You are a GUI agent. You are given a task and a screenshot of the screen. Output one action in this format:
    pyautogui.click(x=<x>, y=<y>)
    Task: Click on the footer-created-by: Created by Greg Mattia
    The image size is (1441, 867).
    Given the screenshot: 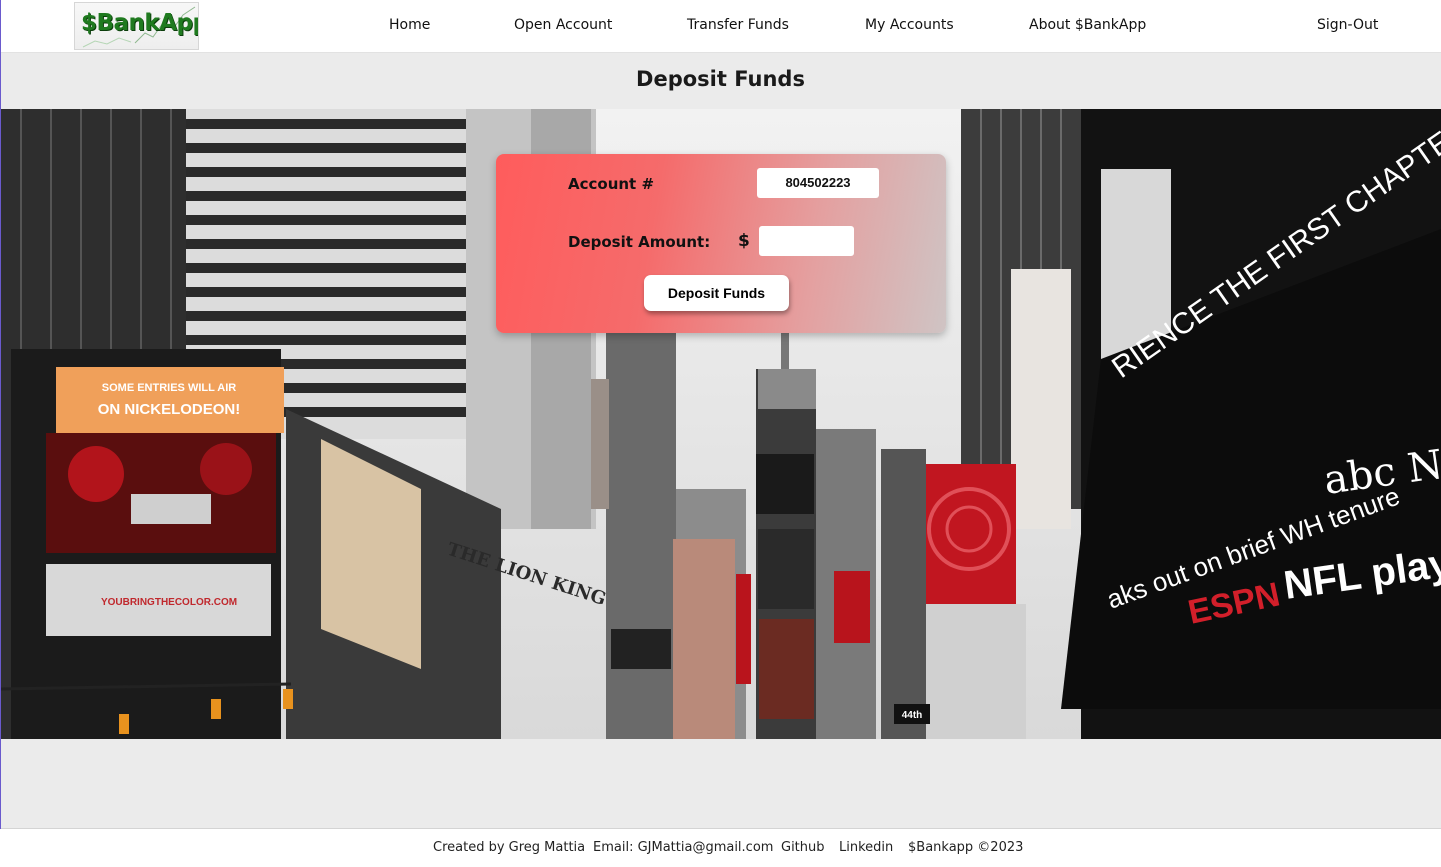 What is the action you would take?
    pyautogui.click(x=509, y=847)
    